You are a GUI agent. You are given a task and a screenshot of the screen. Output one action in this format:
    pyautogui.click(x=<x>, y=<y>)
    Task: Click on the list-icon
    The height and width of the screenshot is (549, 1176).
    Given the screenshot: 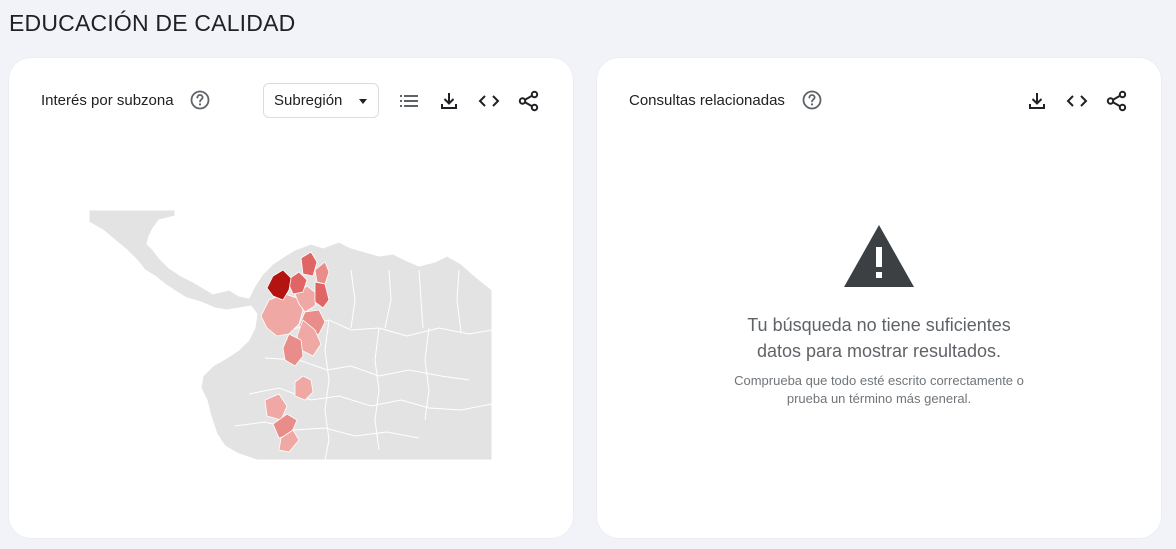 What is the action you would take?
    pyautogui.click(x=409, y=101)
    